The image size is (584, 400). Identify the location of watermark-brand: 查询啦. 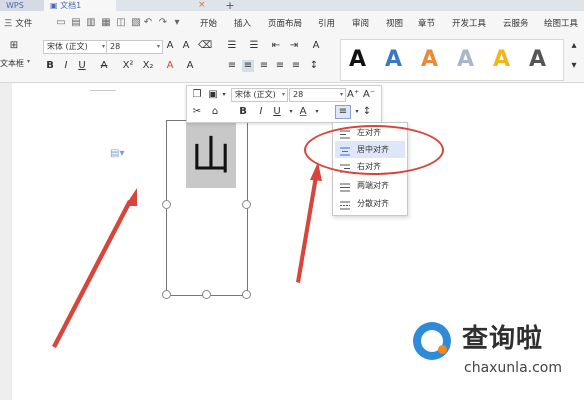
(503, 339).